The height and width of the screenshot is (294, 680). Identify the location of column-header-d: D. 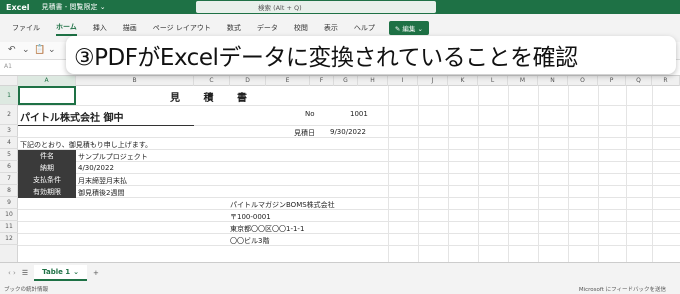
(248, 81).